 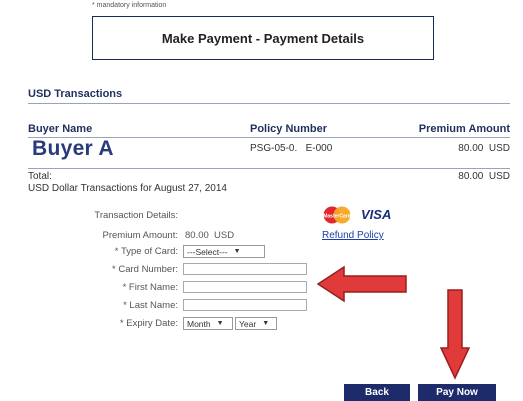 I want to click on expiry-month-select: Month ▼, so click(x=208, y=323).